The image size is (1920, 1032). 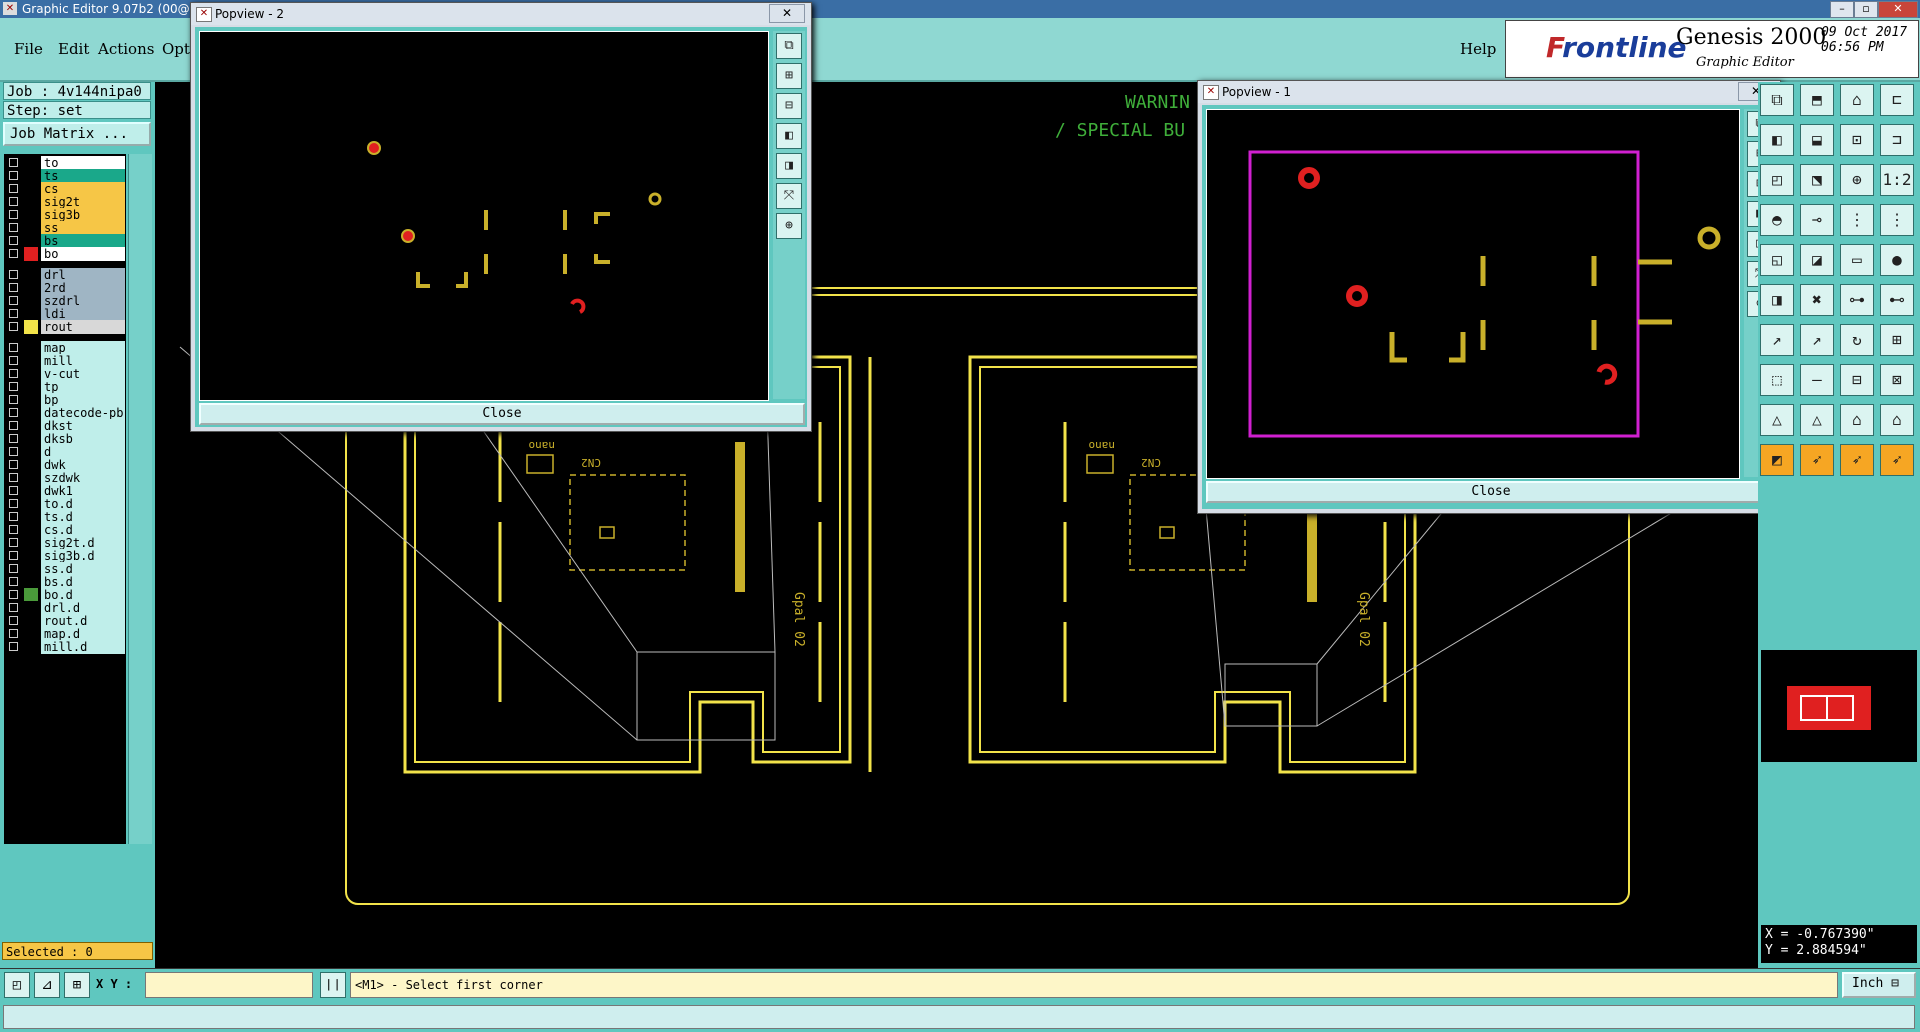 What do you see at coordinates (1817, 380) in the screenshot?
I see `tool-hline-icon: —` at bounding box center [1817, 380].